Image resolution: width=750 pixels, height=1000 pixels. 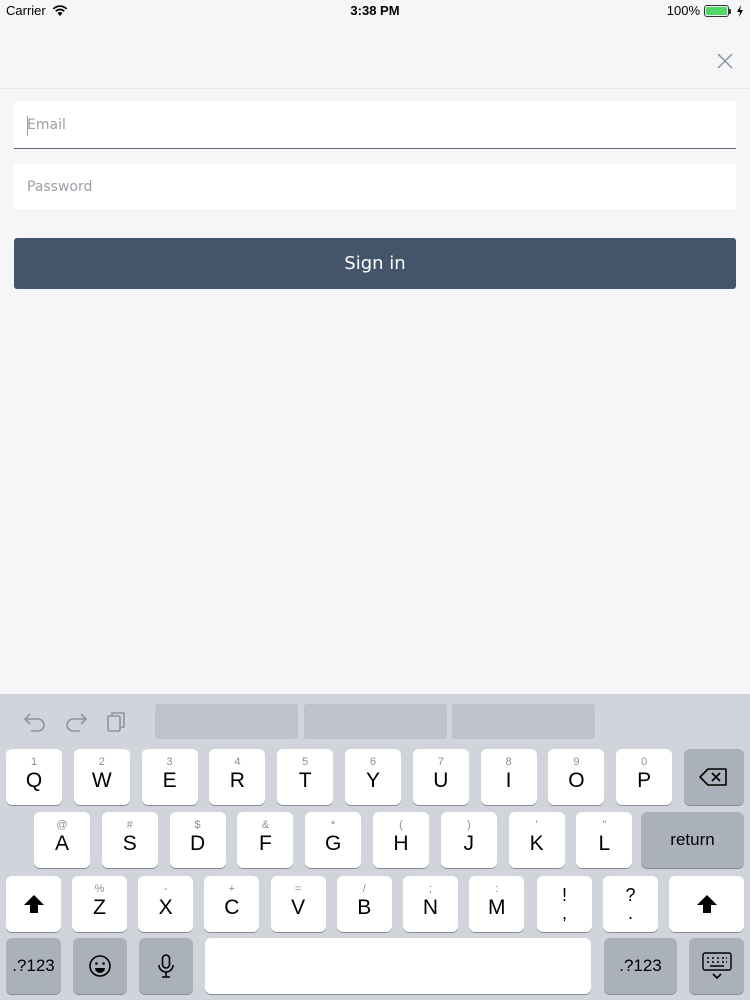 What do you see at coordinates (604, 825) in the screenshot?
I see `key-hint-label: "` at bounding box center [604, 825].